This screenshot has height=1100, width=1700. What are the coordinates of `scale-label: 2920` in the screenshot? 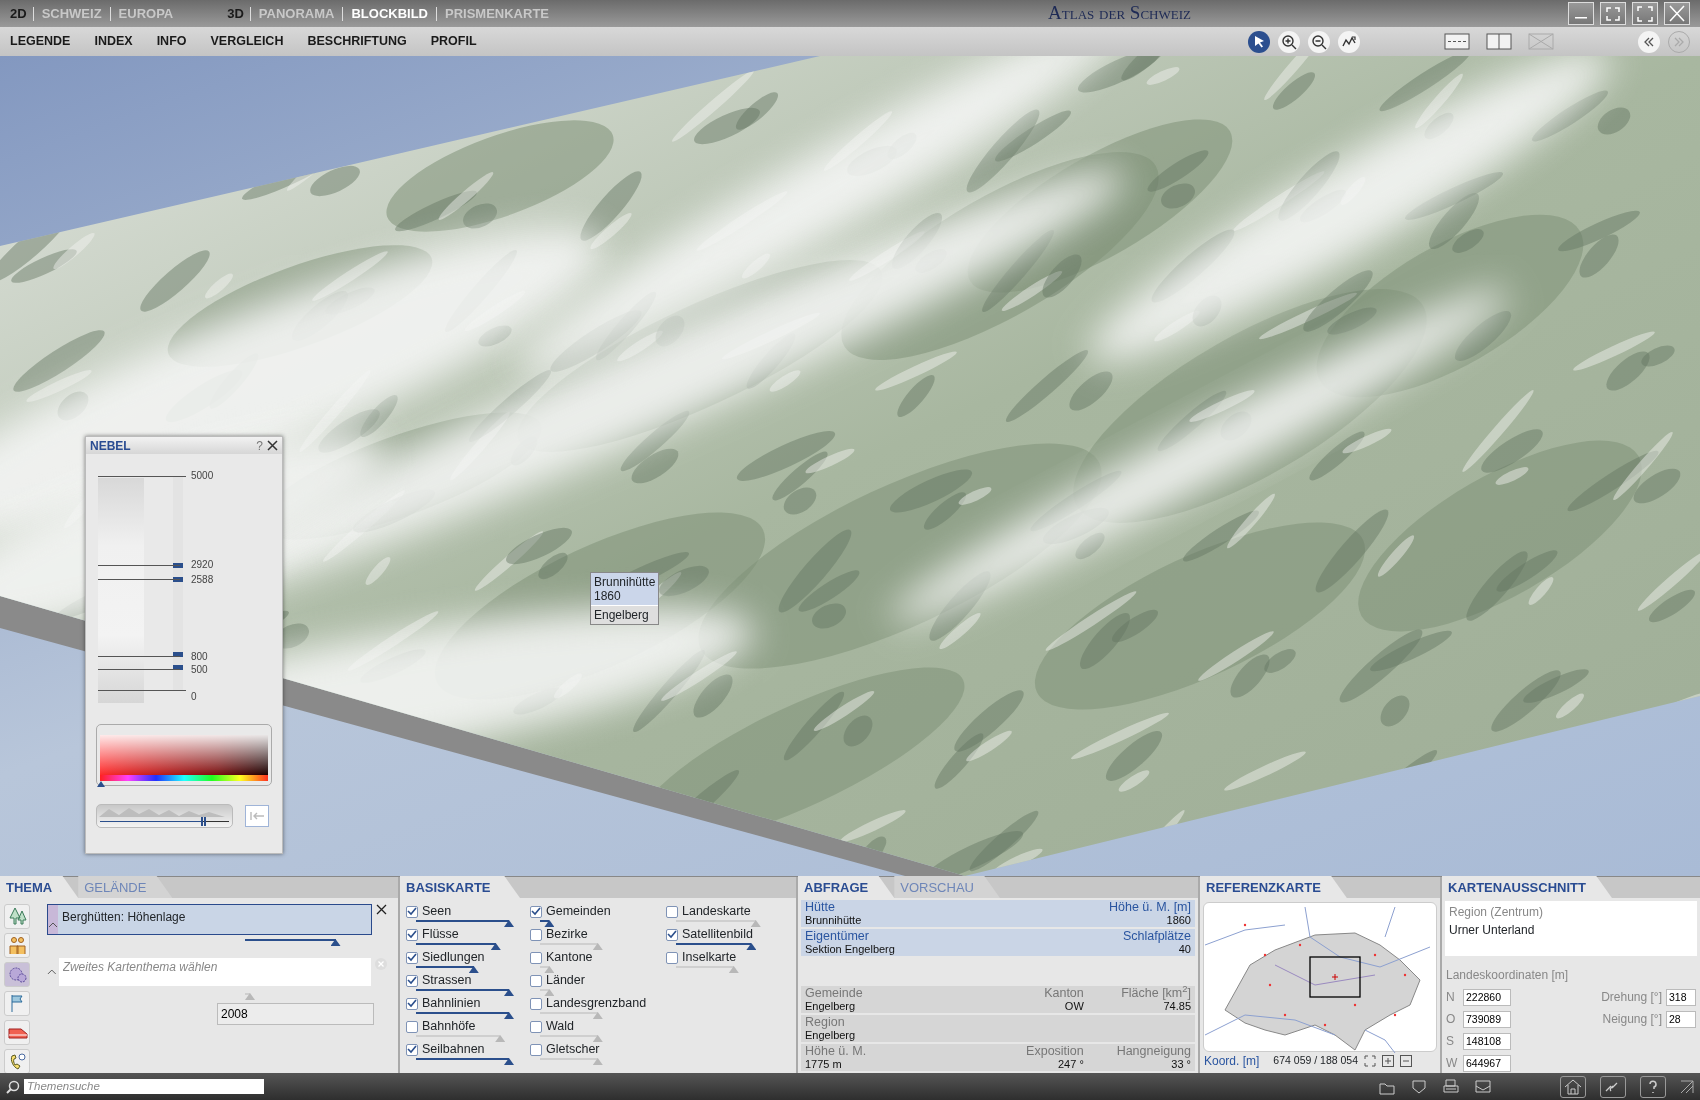 It's located at (202, 565).